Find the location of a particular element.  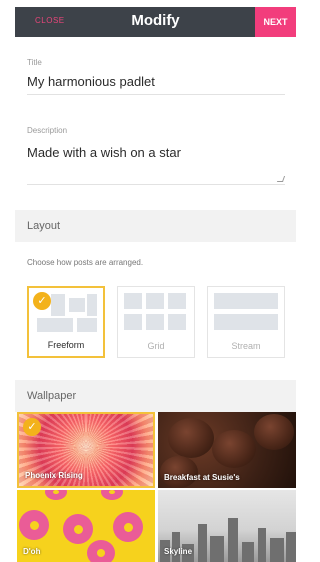

layout-option-label: Stream is located at coordinates (246, 346).